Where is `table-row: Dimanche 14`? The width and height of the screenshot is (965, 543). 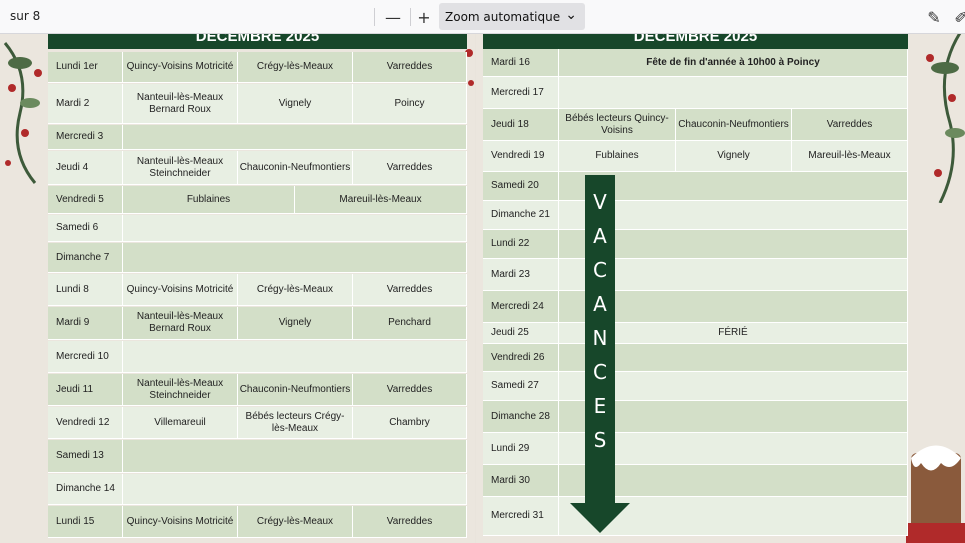
table-row: Dimanche 14 is located at coordinates (257, 489).